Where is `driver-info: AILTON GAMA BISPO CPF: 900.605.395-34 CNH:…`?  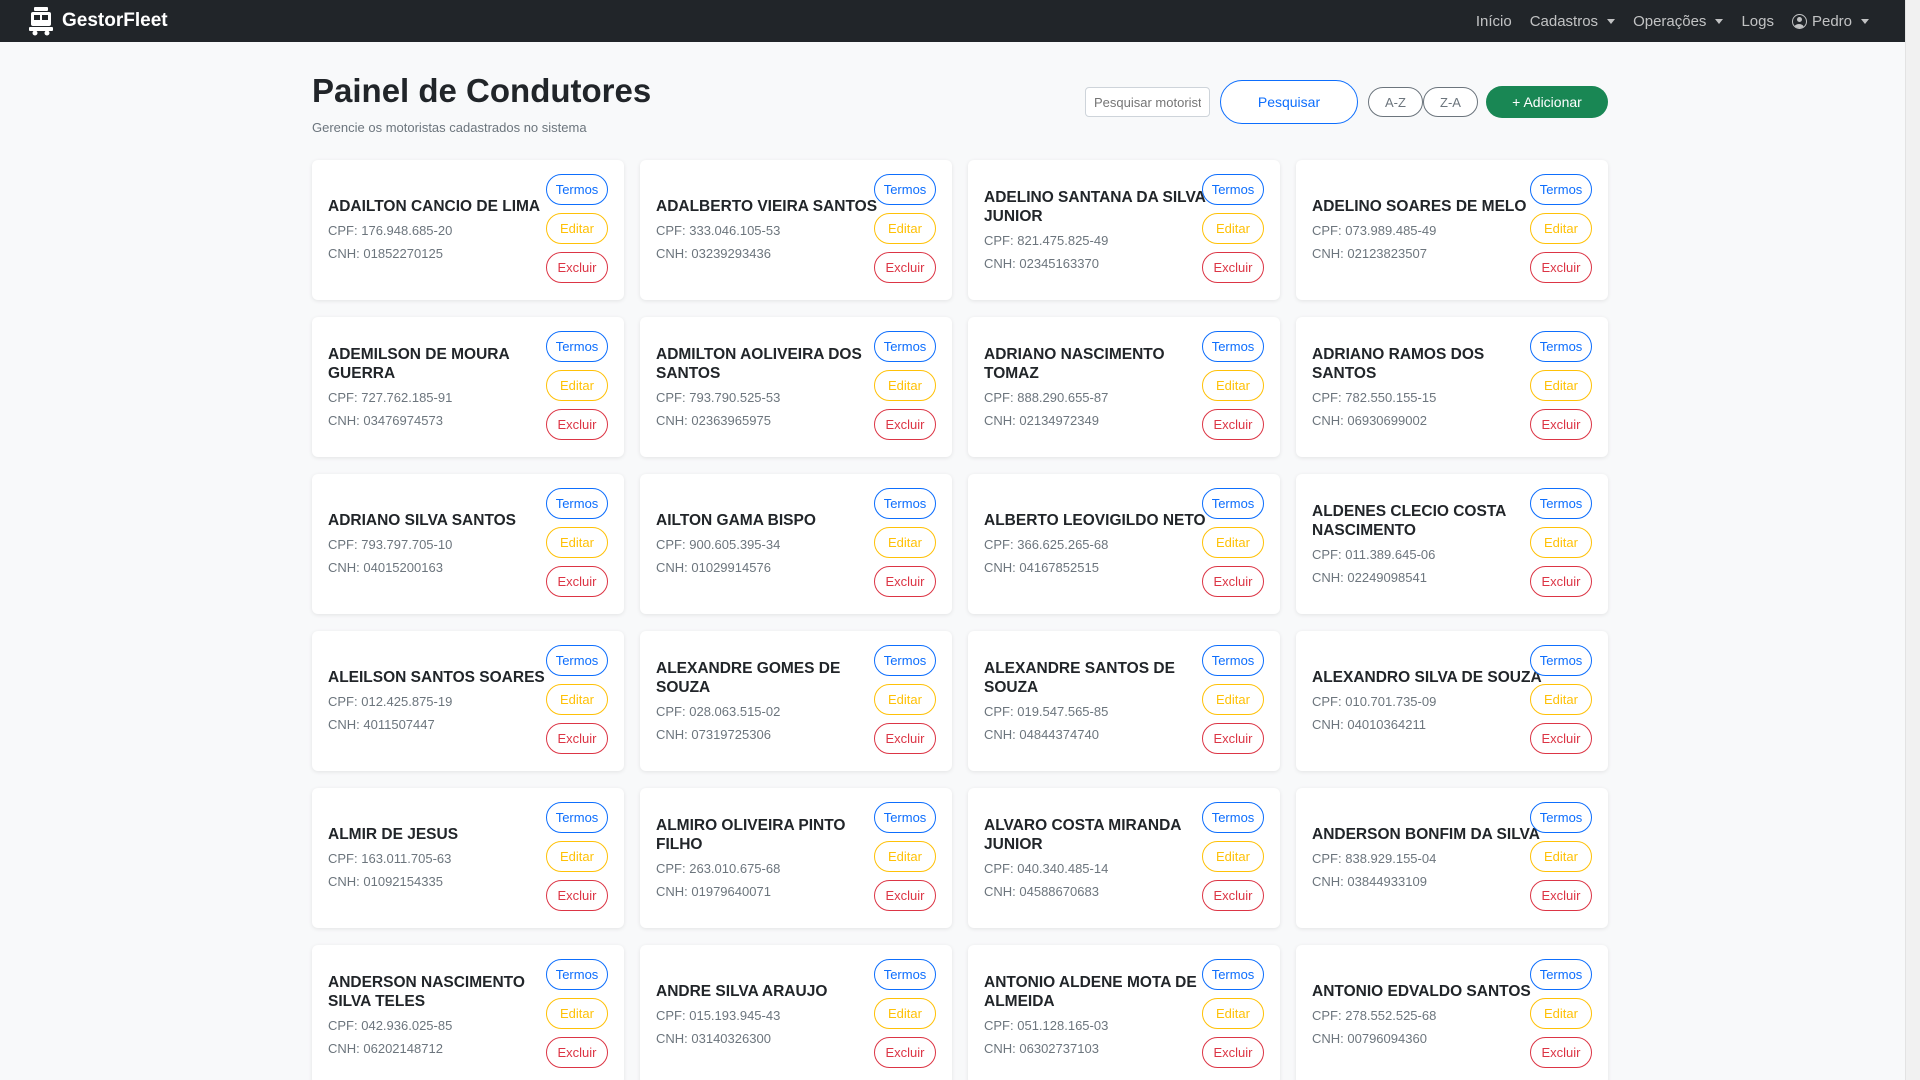
driver-info: AILTON GAMA BISPO CPF: 900.605.395-34 CNH:… is located at coordinates (772, 544).